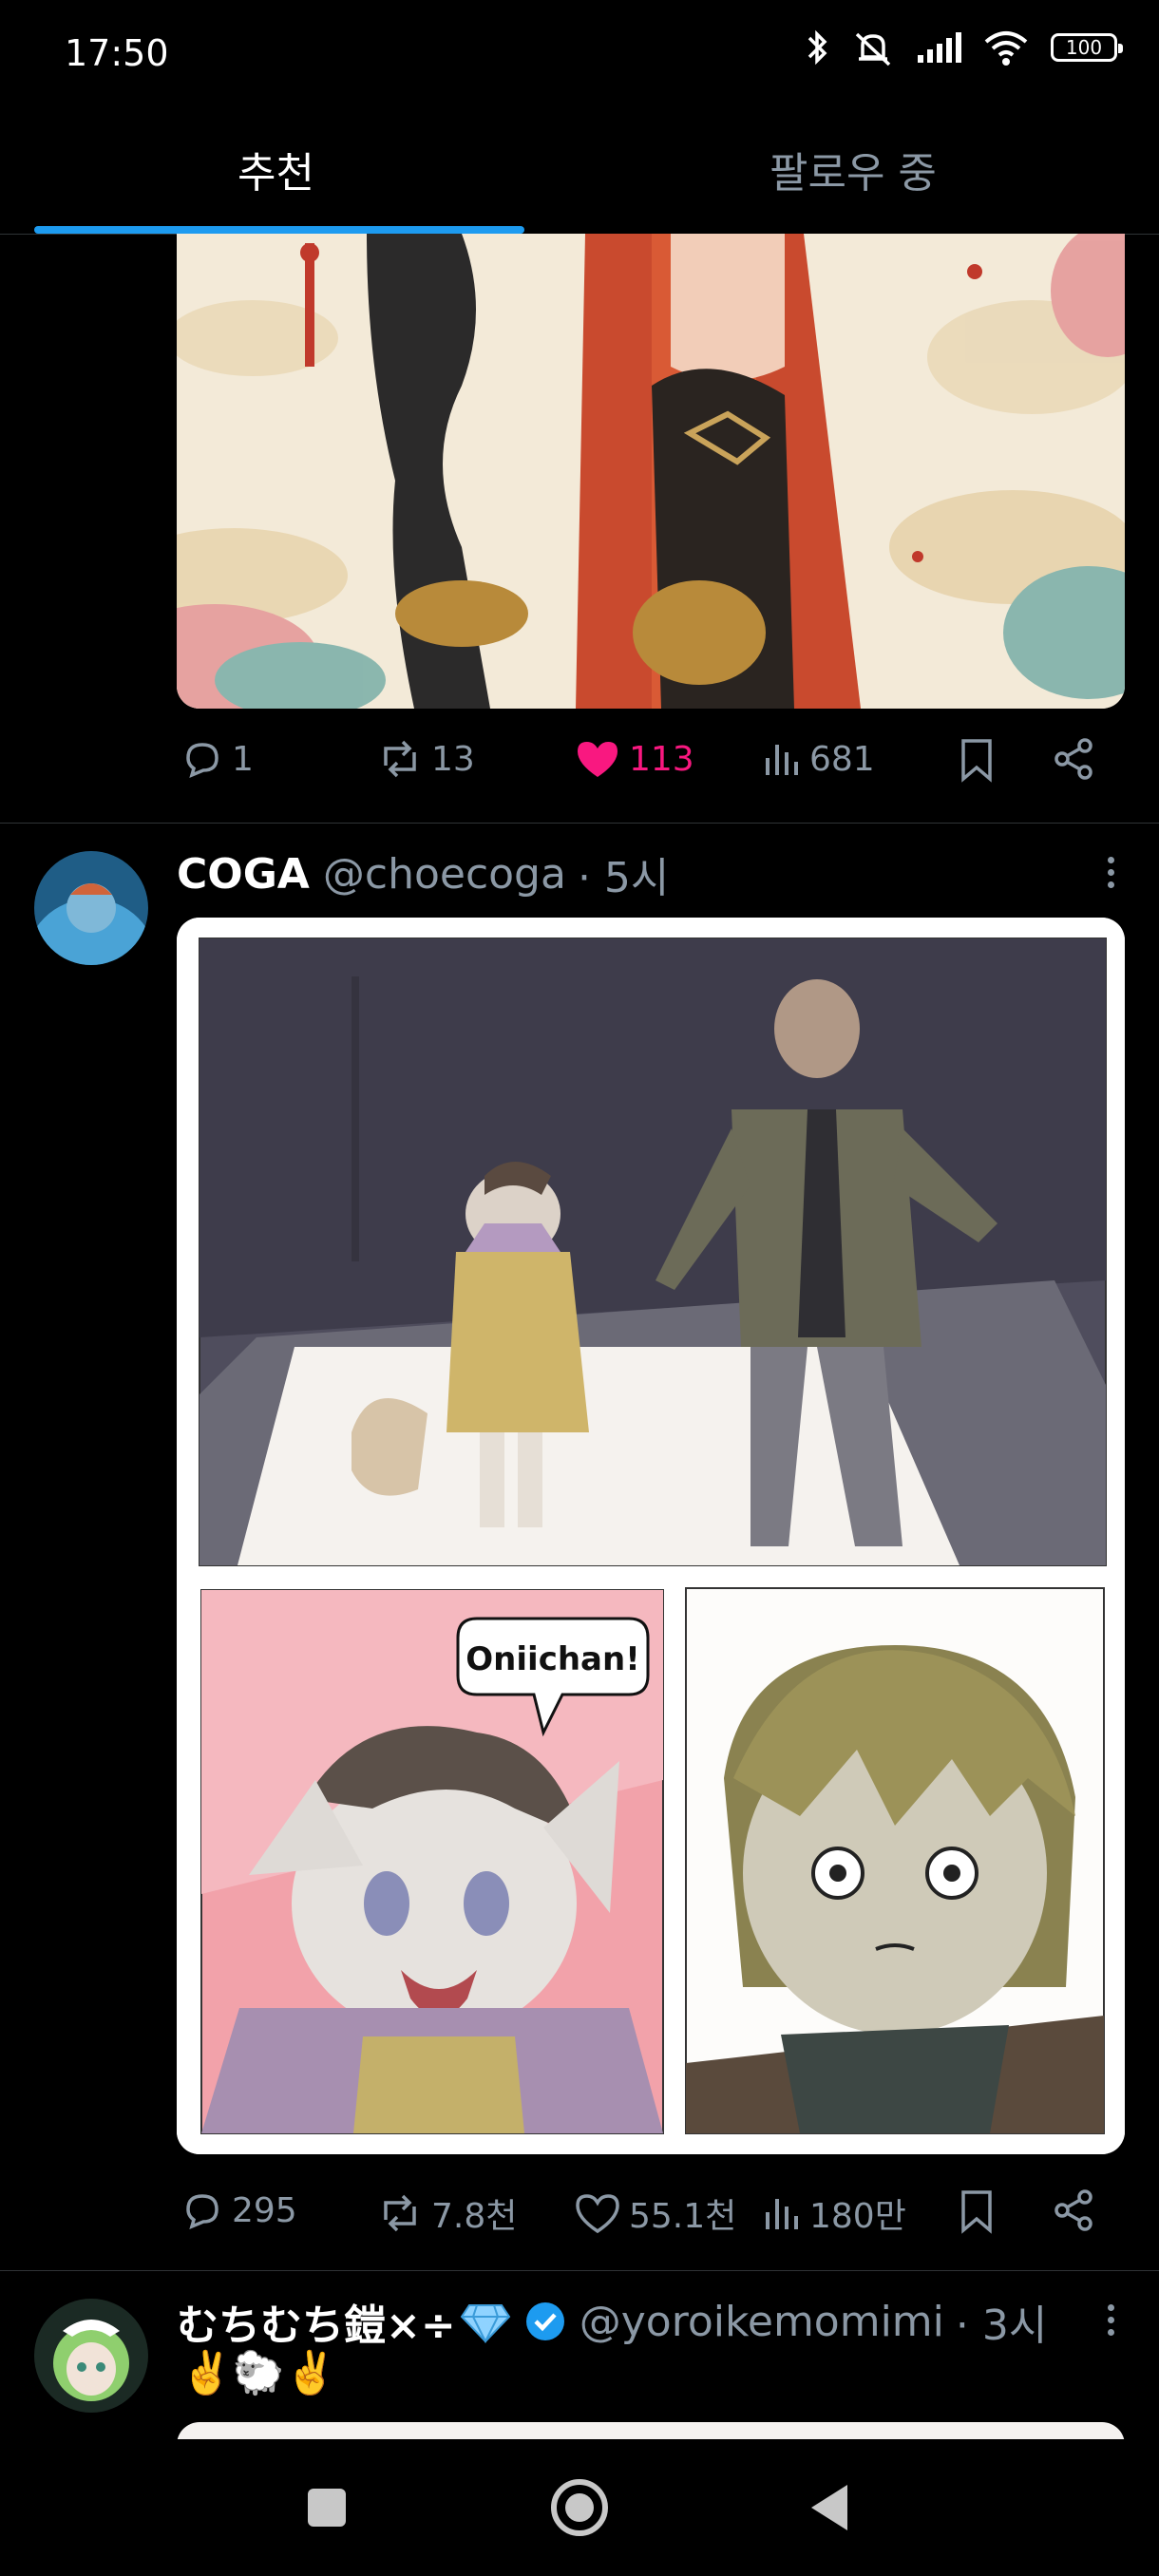  Describe the element at coordinates (762, 2322) in the screenshot. I see `user-handle: @yoroikemomimi` at that location.